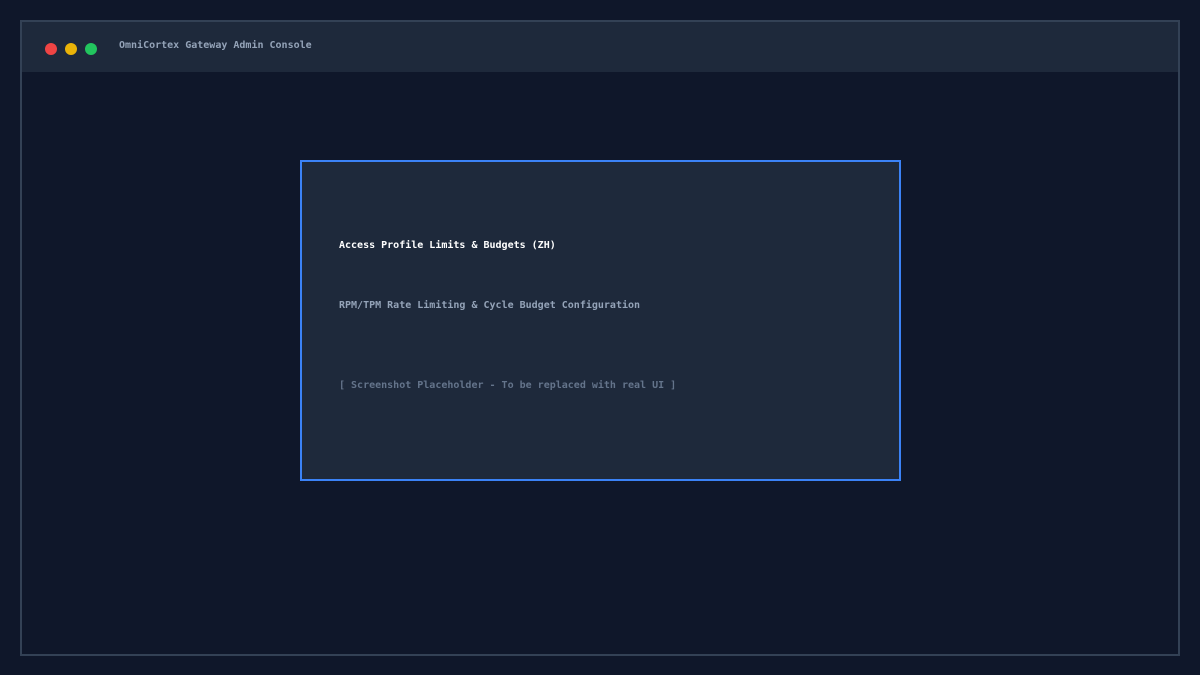  Describe the element at coordinates (91, 49) in the screenshot. I see `maximize-window-button` at that location.